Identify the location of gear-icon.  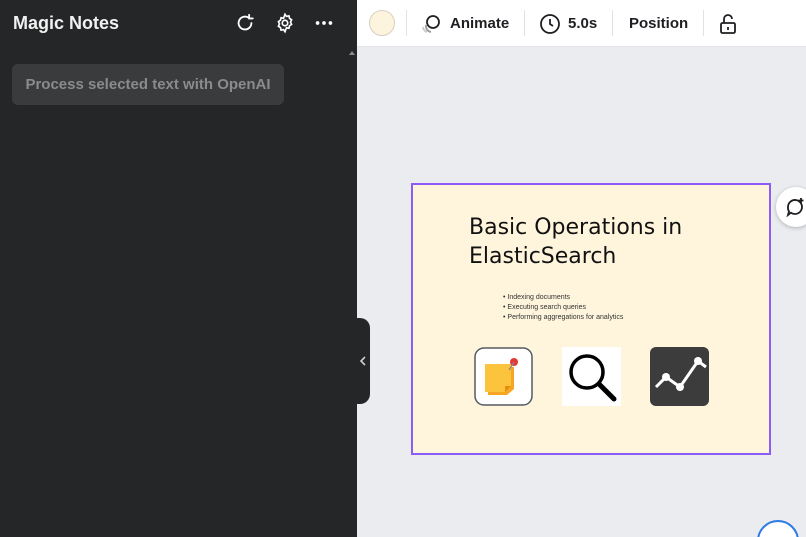
(285, 23).